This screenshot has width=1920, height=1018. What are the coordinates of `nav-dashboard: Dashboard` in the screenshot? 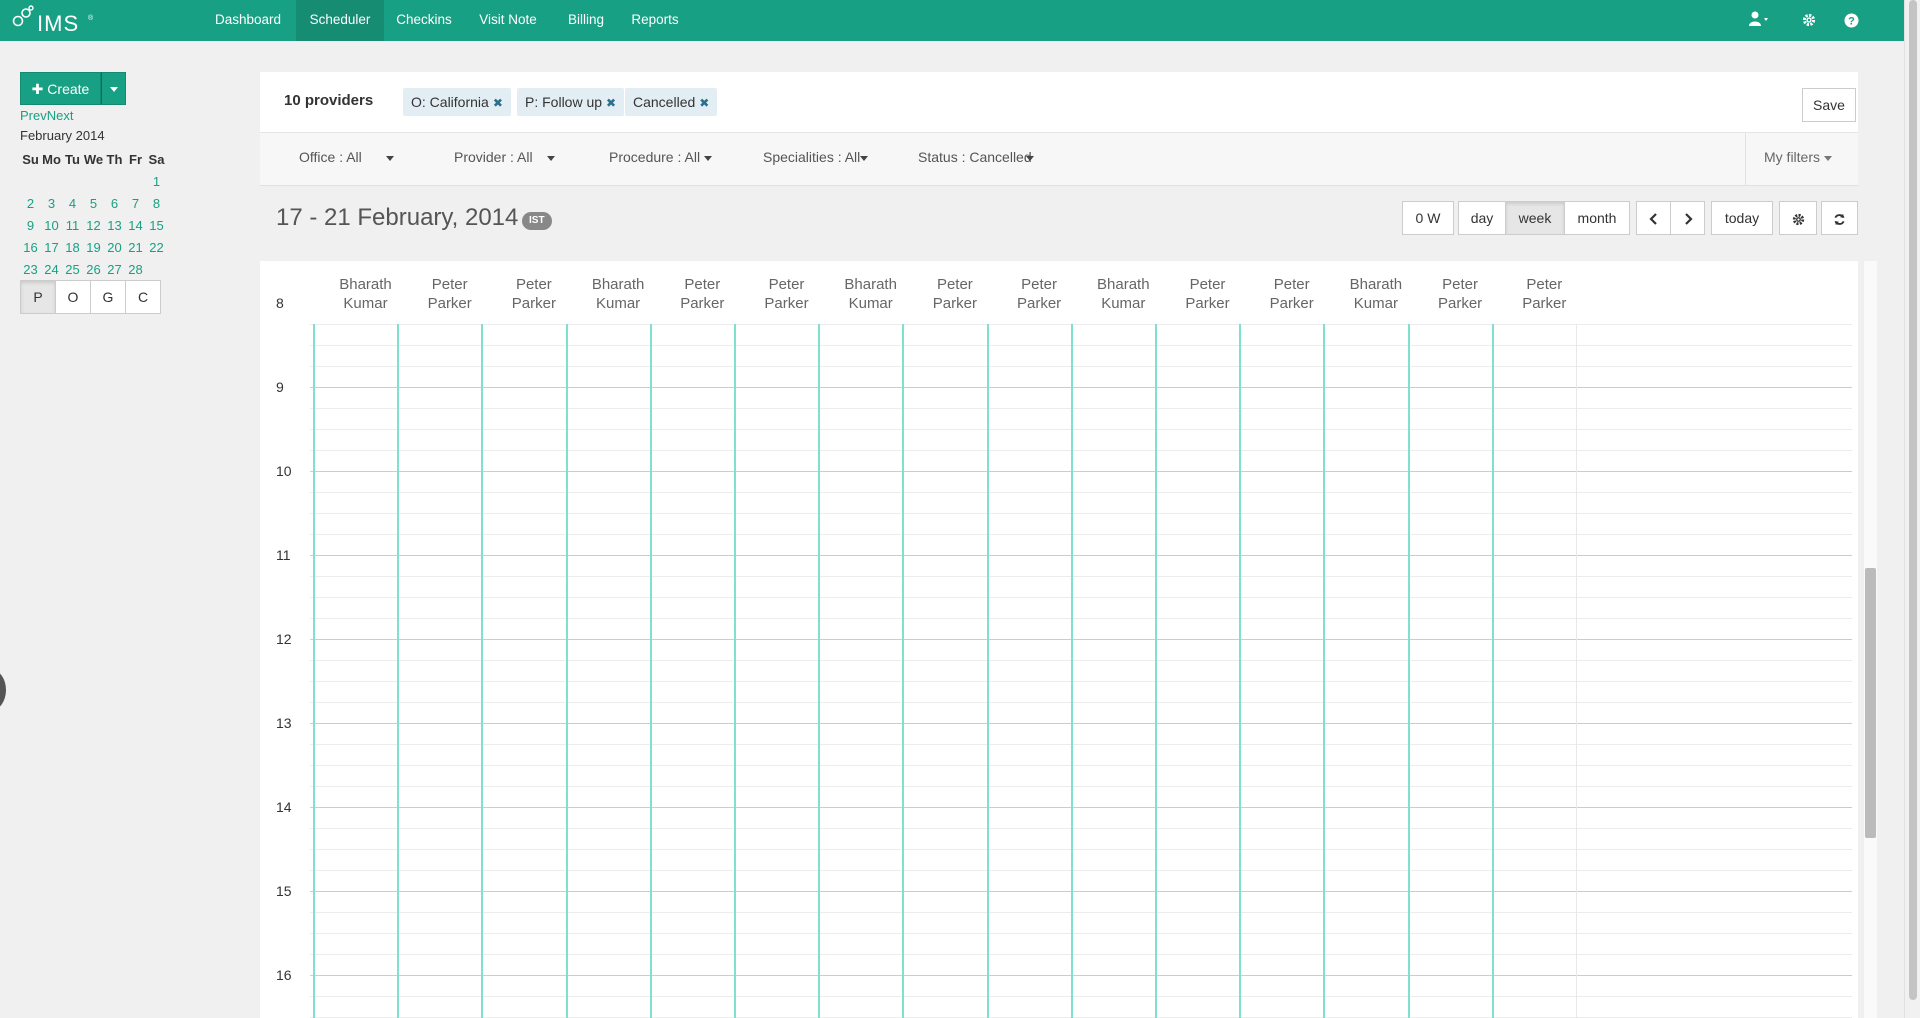 It's located at (248, 20).